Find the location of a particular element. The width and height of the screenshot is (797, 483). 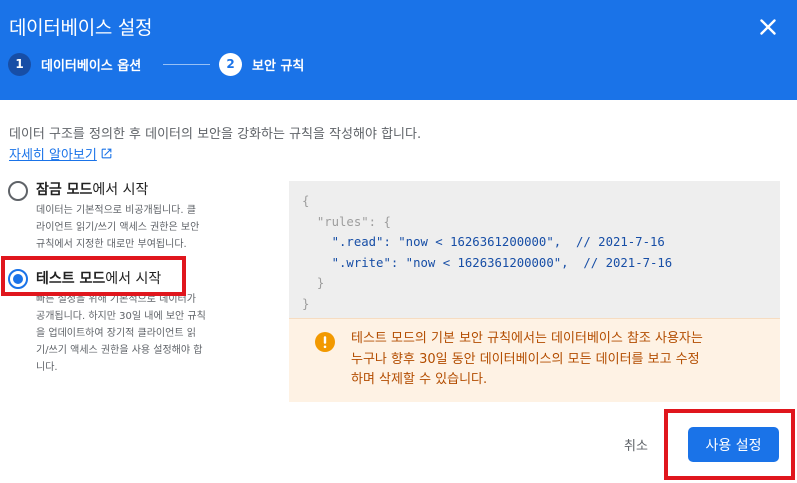

locked-mode-title-rest: 에서 시작 is located at coordinates (120, 190).